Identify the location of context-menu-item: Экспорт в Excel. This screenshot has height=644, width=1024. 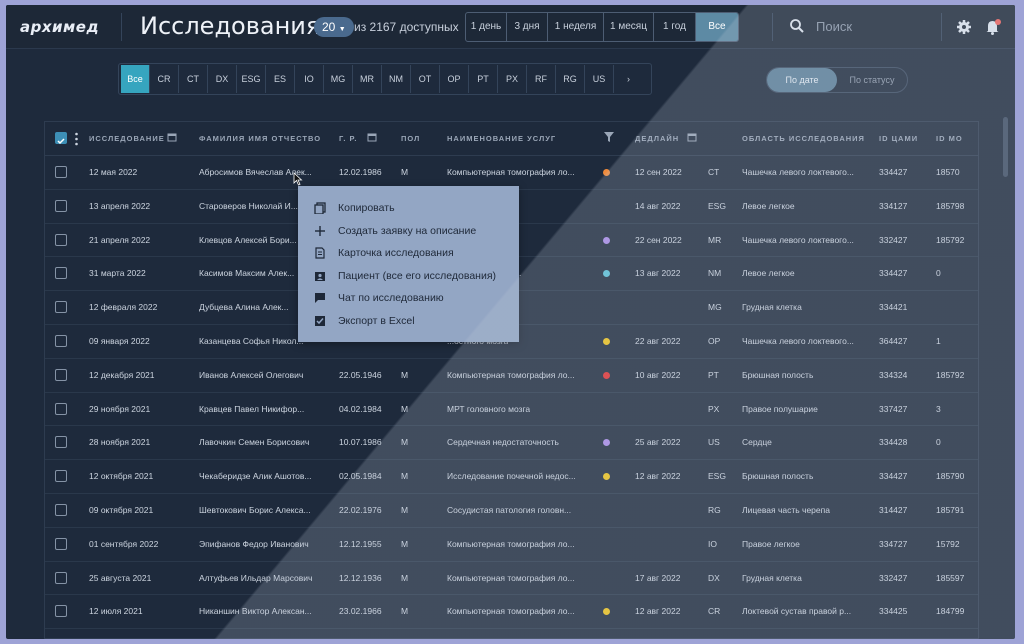
(408, 322).